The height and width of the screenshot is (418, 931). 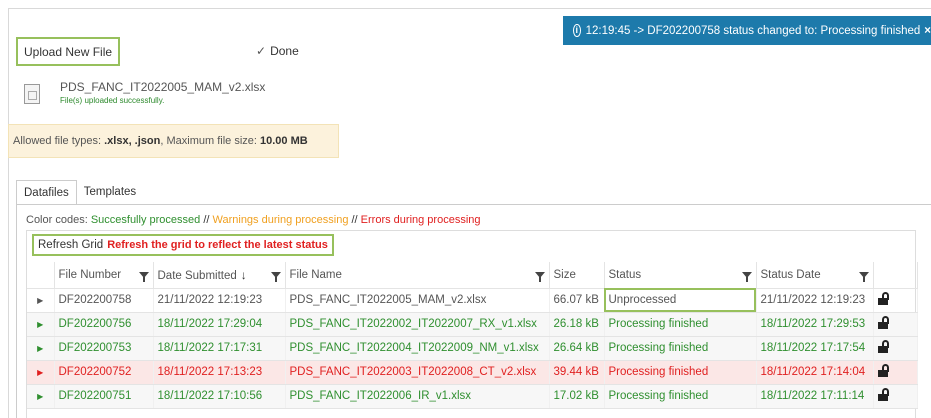 What do you see at coordinates (473, 204) in the screenshot?
I see `tabs-divider` at bounding box center [473, 204].